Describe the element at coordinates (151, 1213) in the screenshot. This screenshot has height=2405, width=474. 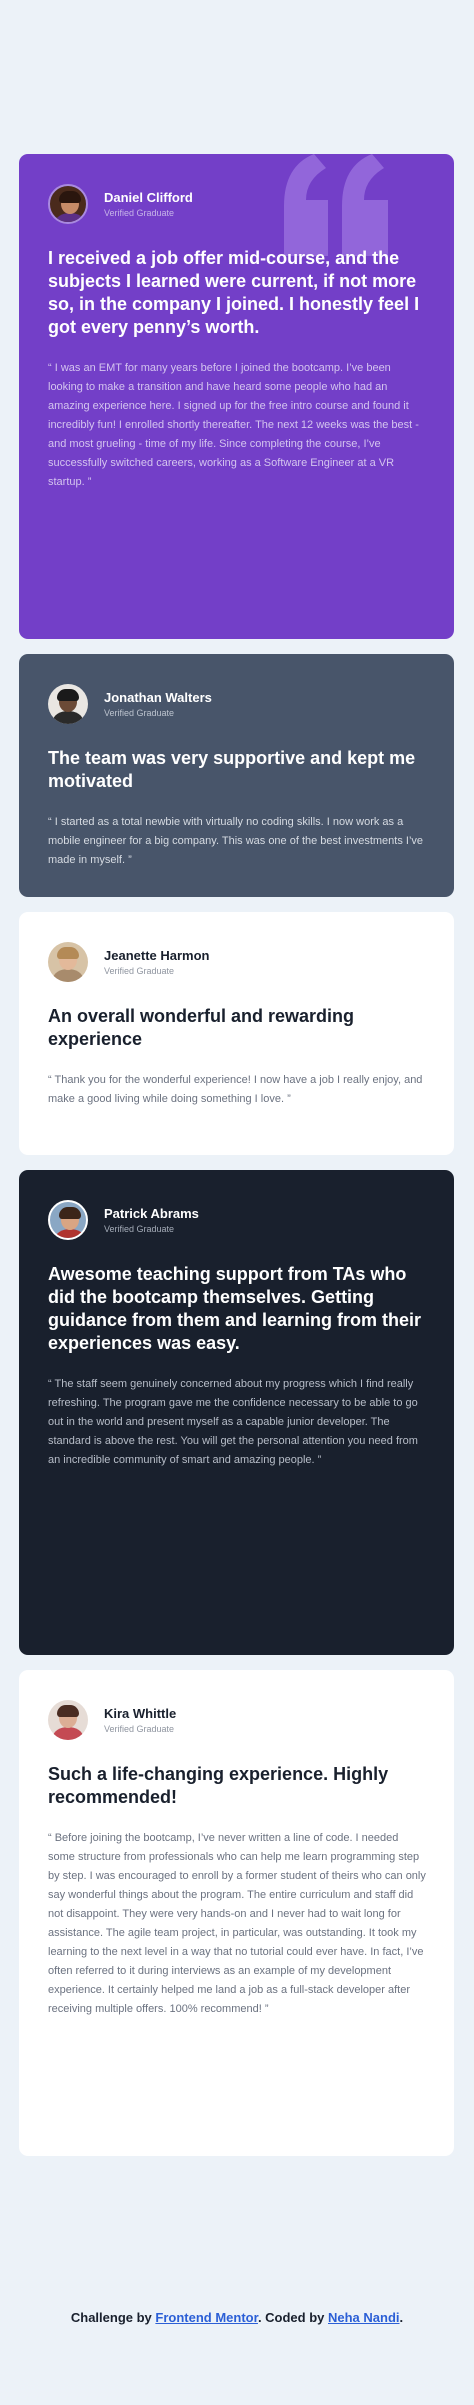
I see `author-name: Patrick Abrams` at that location.